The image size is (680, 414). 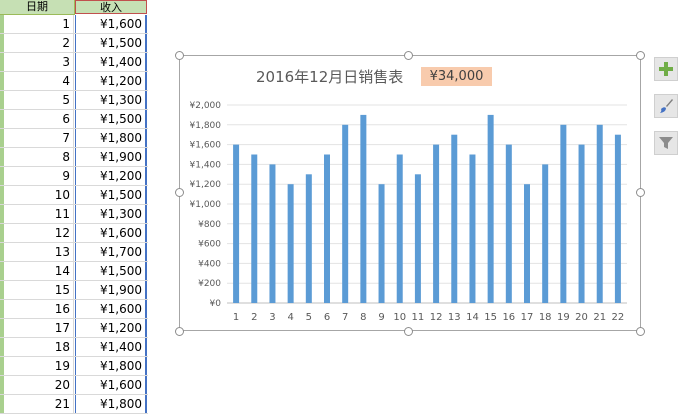 What do you see at coordinates (179, 331) in the screenshot?
I see `resize-handle-bottom-left` at bounding box center [179, 331].